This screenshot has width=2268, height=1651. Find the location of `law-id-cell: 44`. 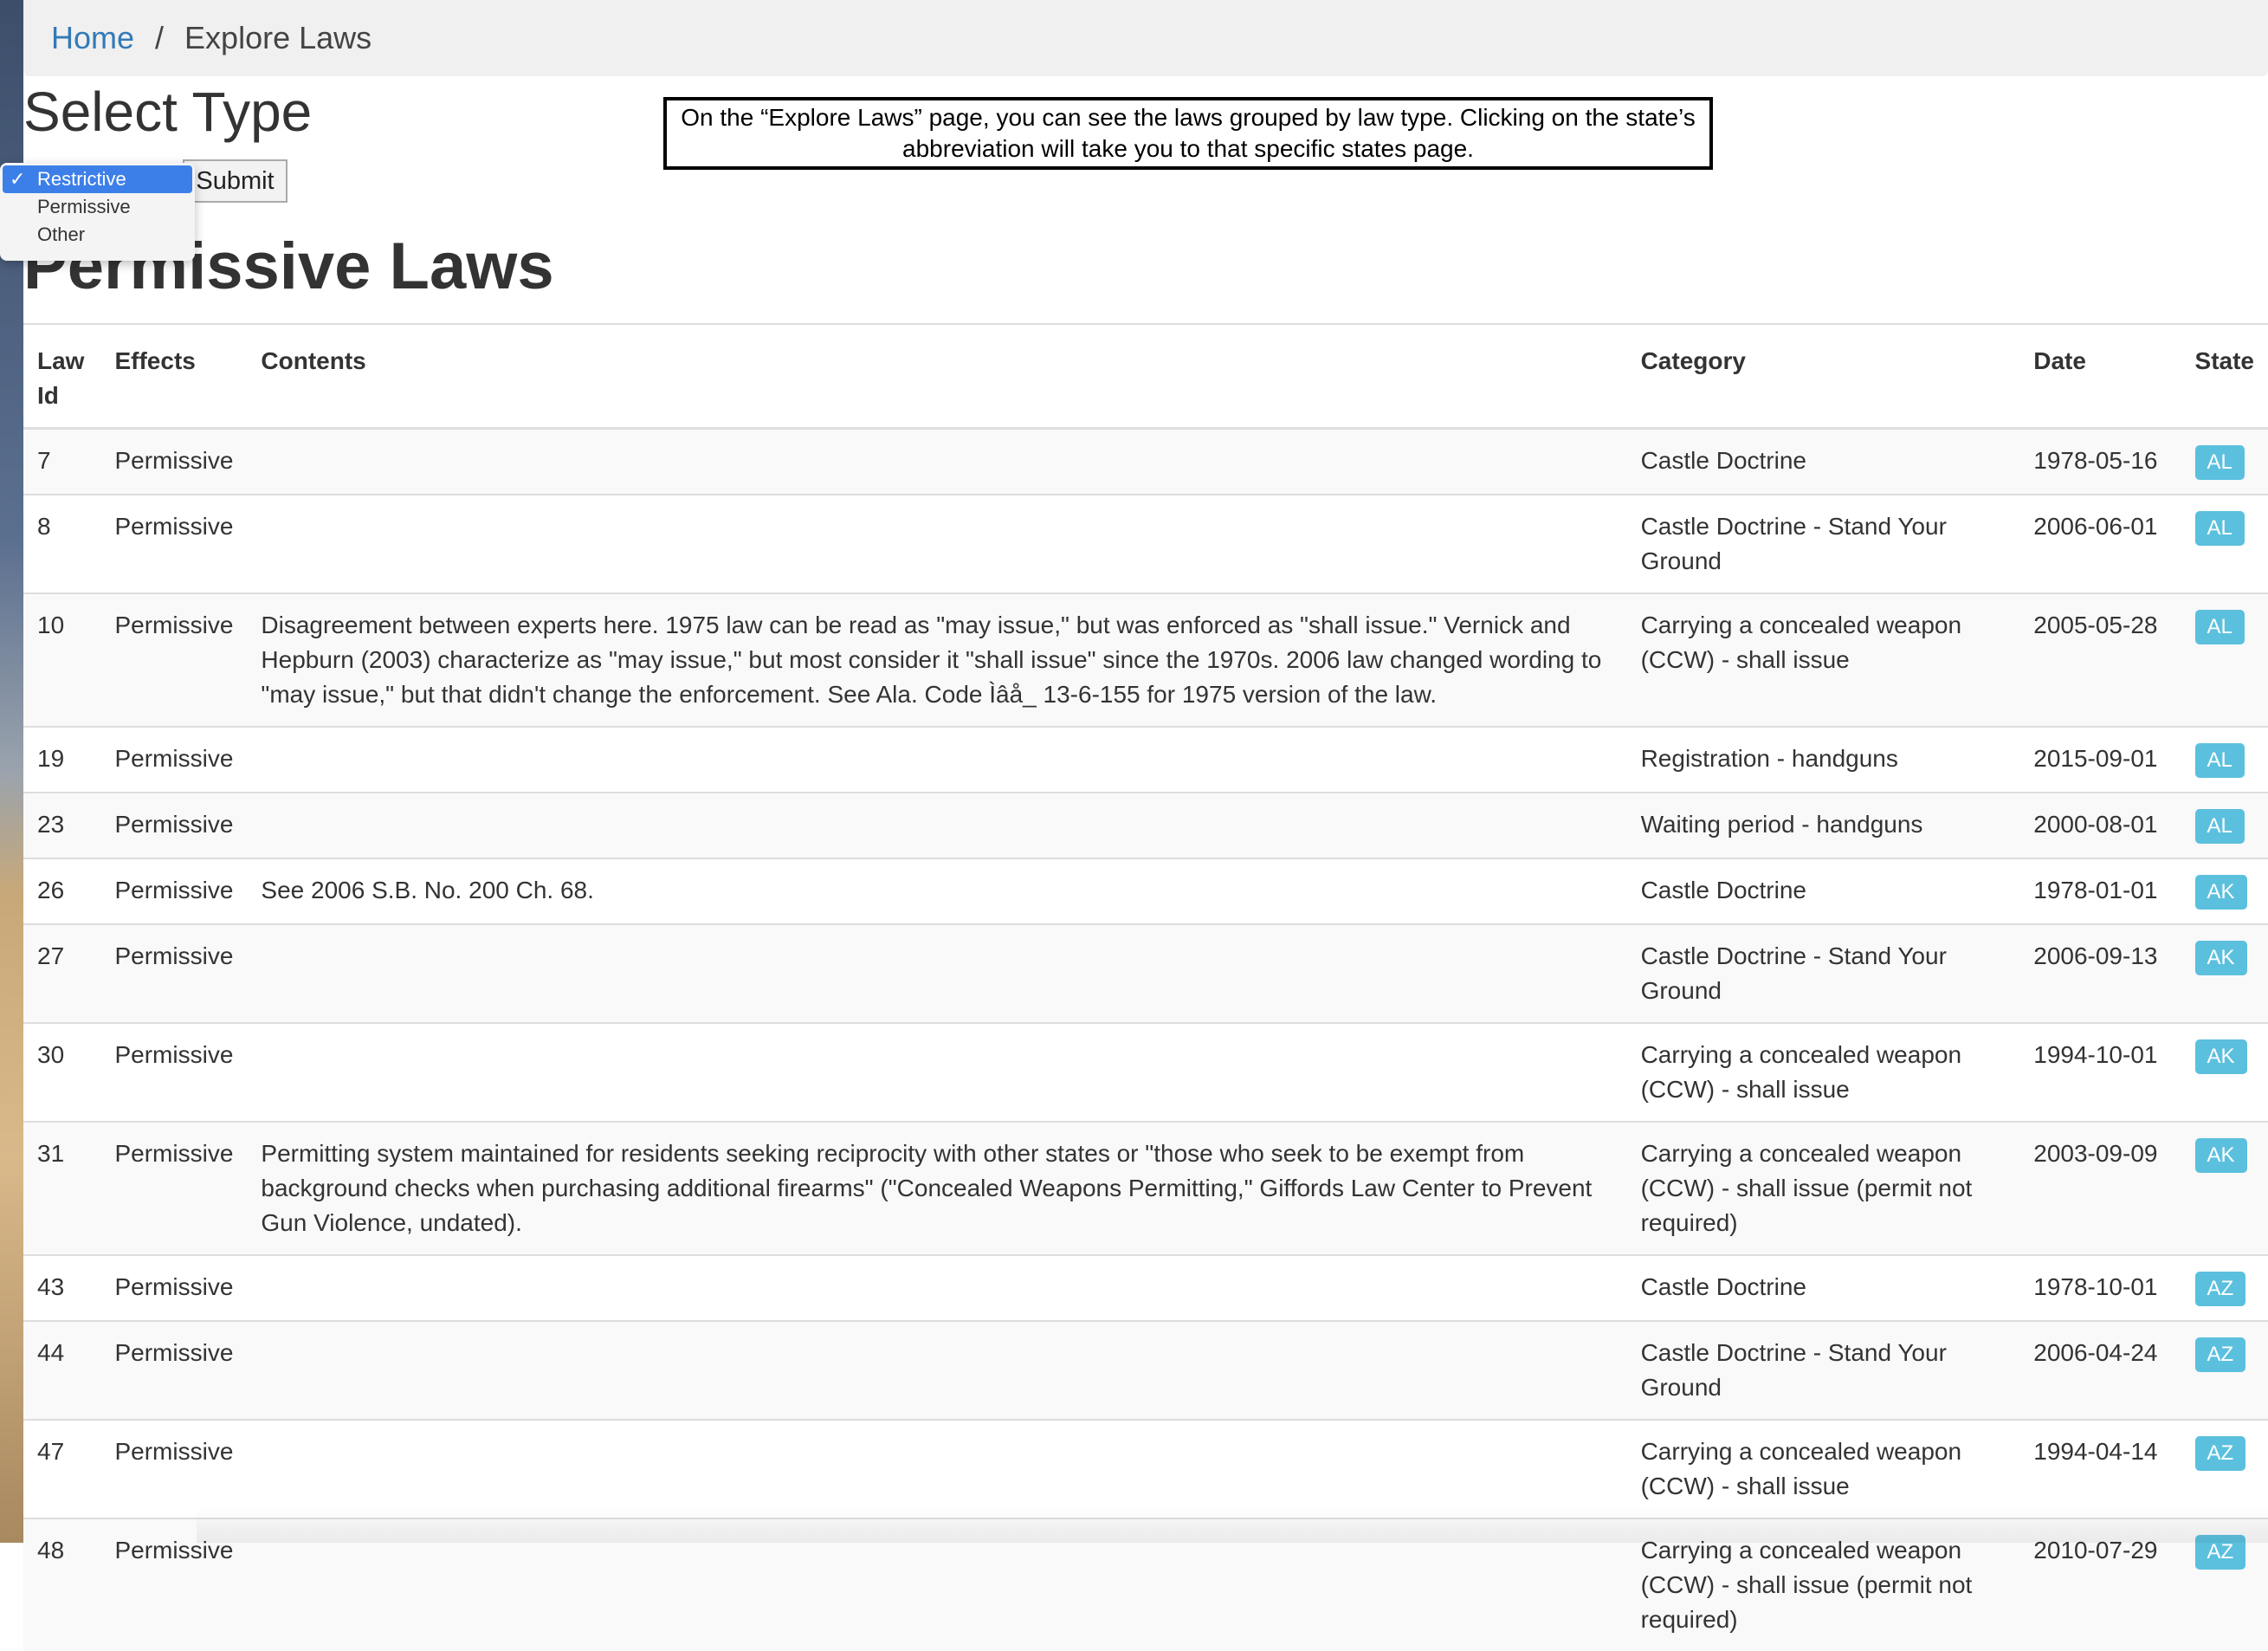

law-id-cell: 44 is located at coordinates (62, 1370).